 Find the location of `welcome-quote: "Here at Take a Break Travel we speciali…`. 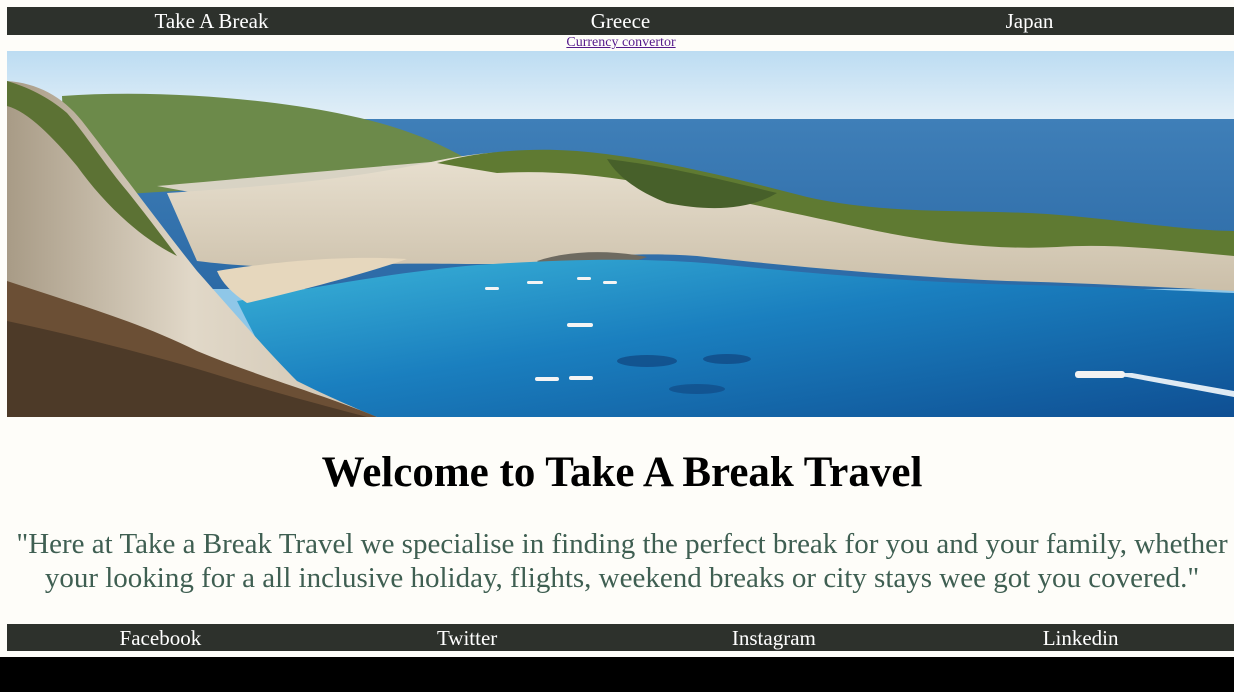

welcome-quote: "Here at Take a Break Travel we speciali… is located at coordinates (622, 561).